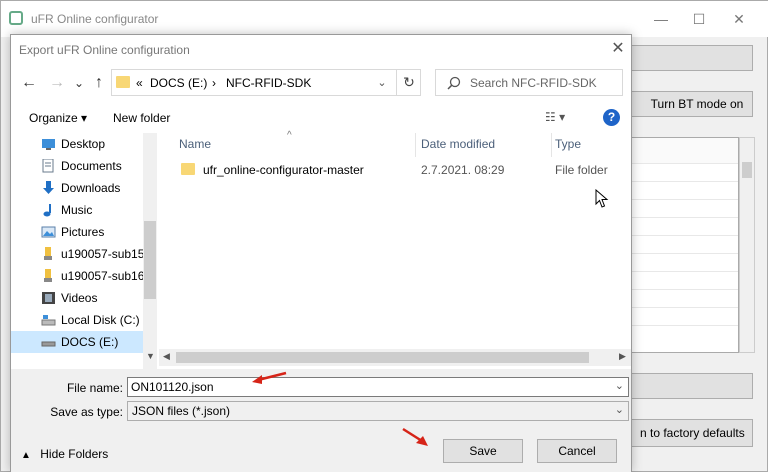  Describe the element at coordinates (86, 412) in the screenshot. I see `save-as-type-label: Save as type:` at that location.